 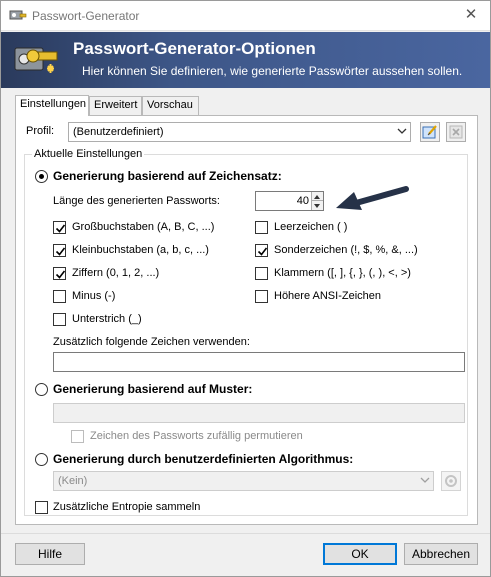 I want to click on window-title: Passwort-Generator, so click(x=86, y=16).